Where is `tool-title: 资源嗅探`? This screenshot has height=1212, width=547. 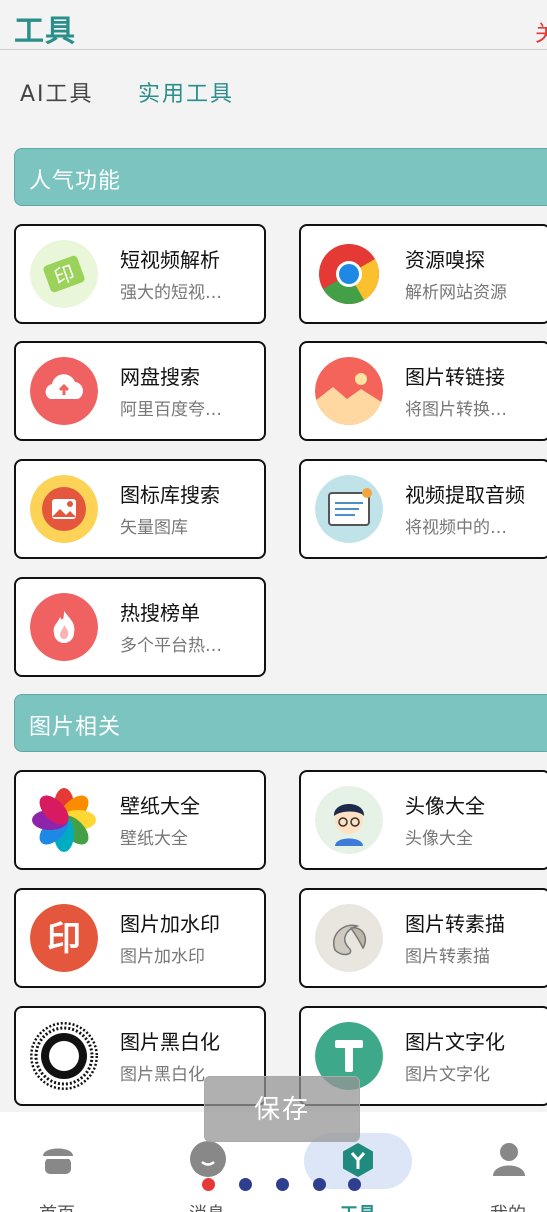
tool-title: 资源嗅探 is located at coordinates (445, 260).